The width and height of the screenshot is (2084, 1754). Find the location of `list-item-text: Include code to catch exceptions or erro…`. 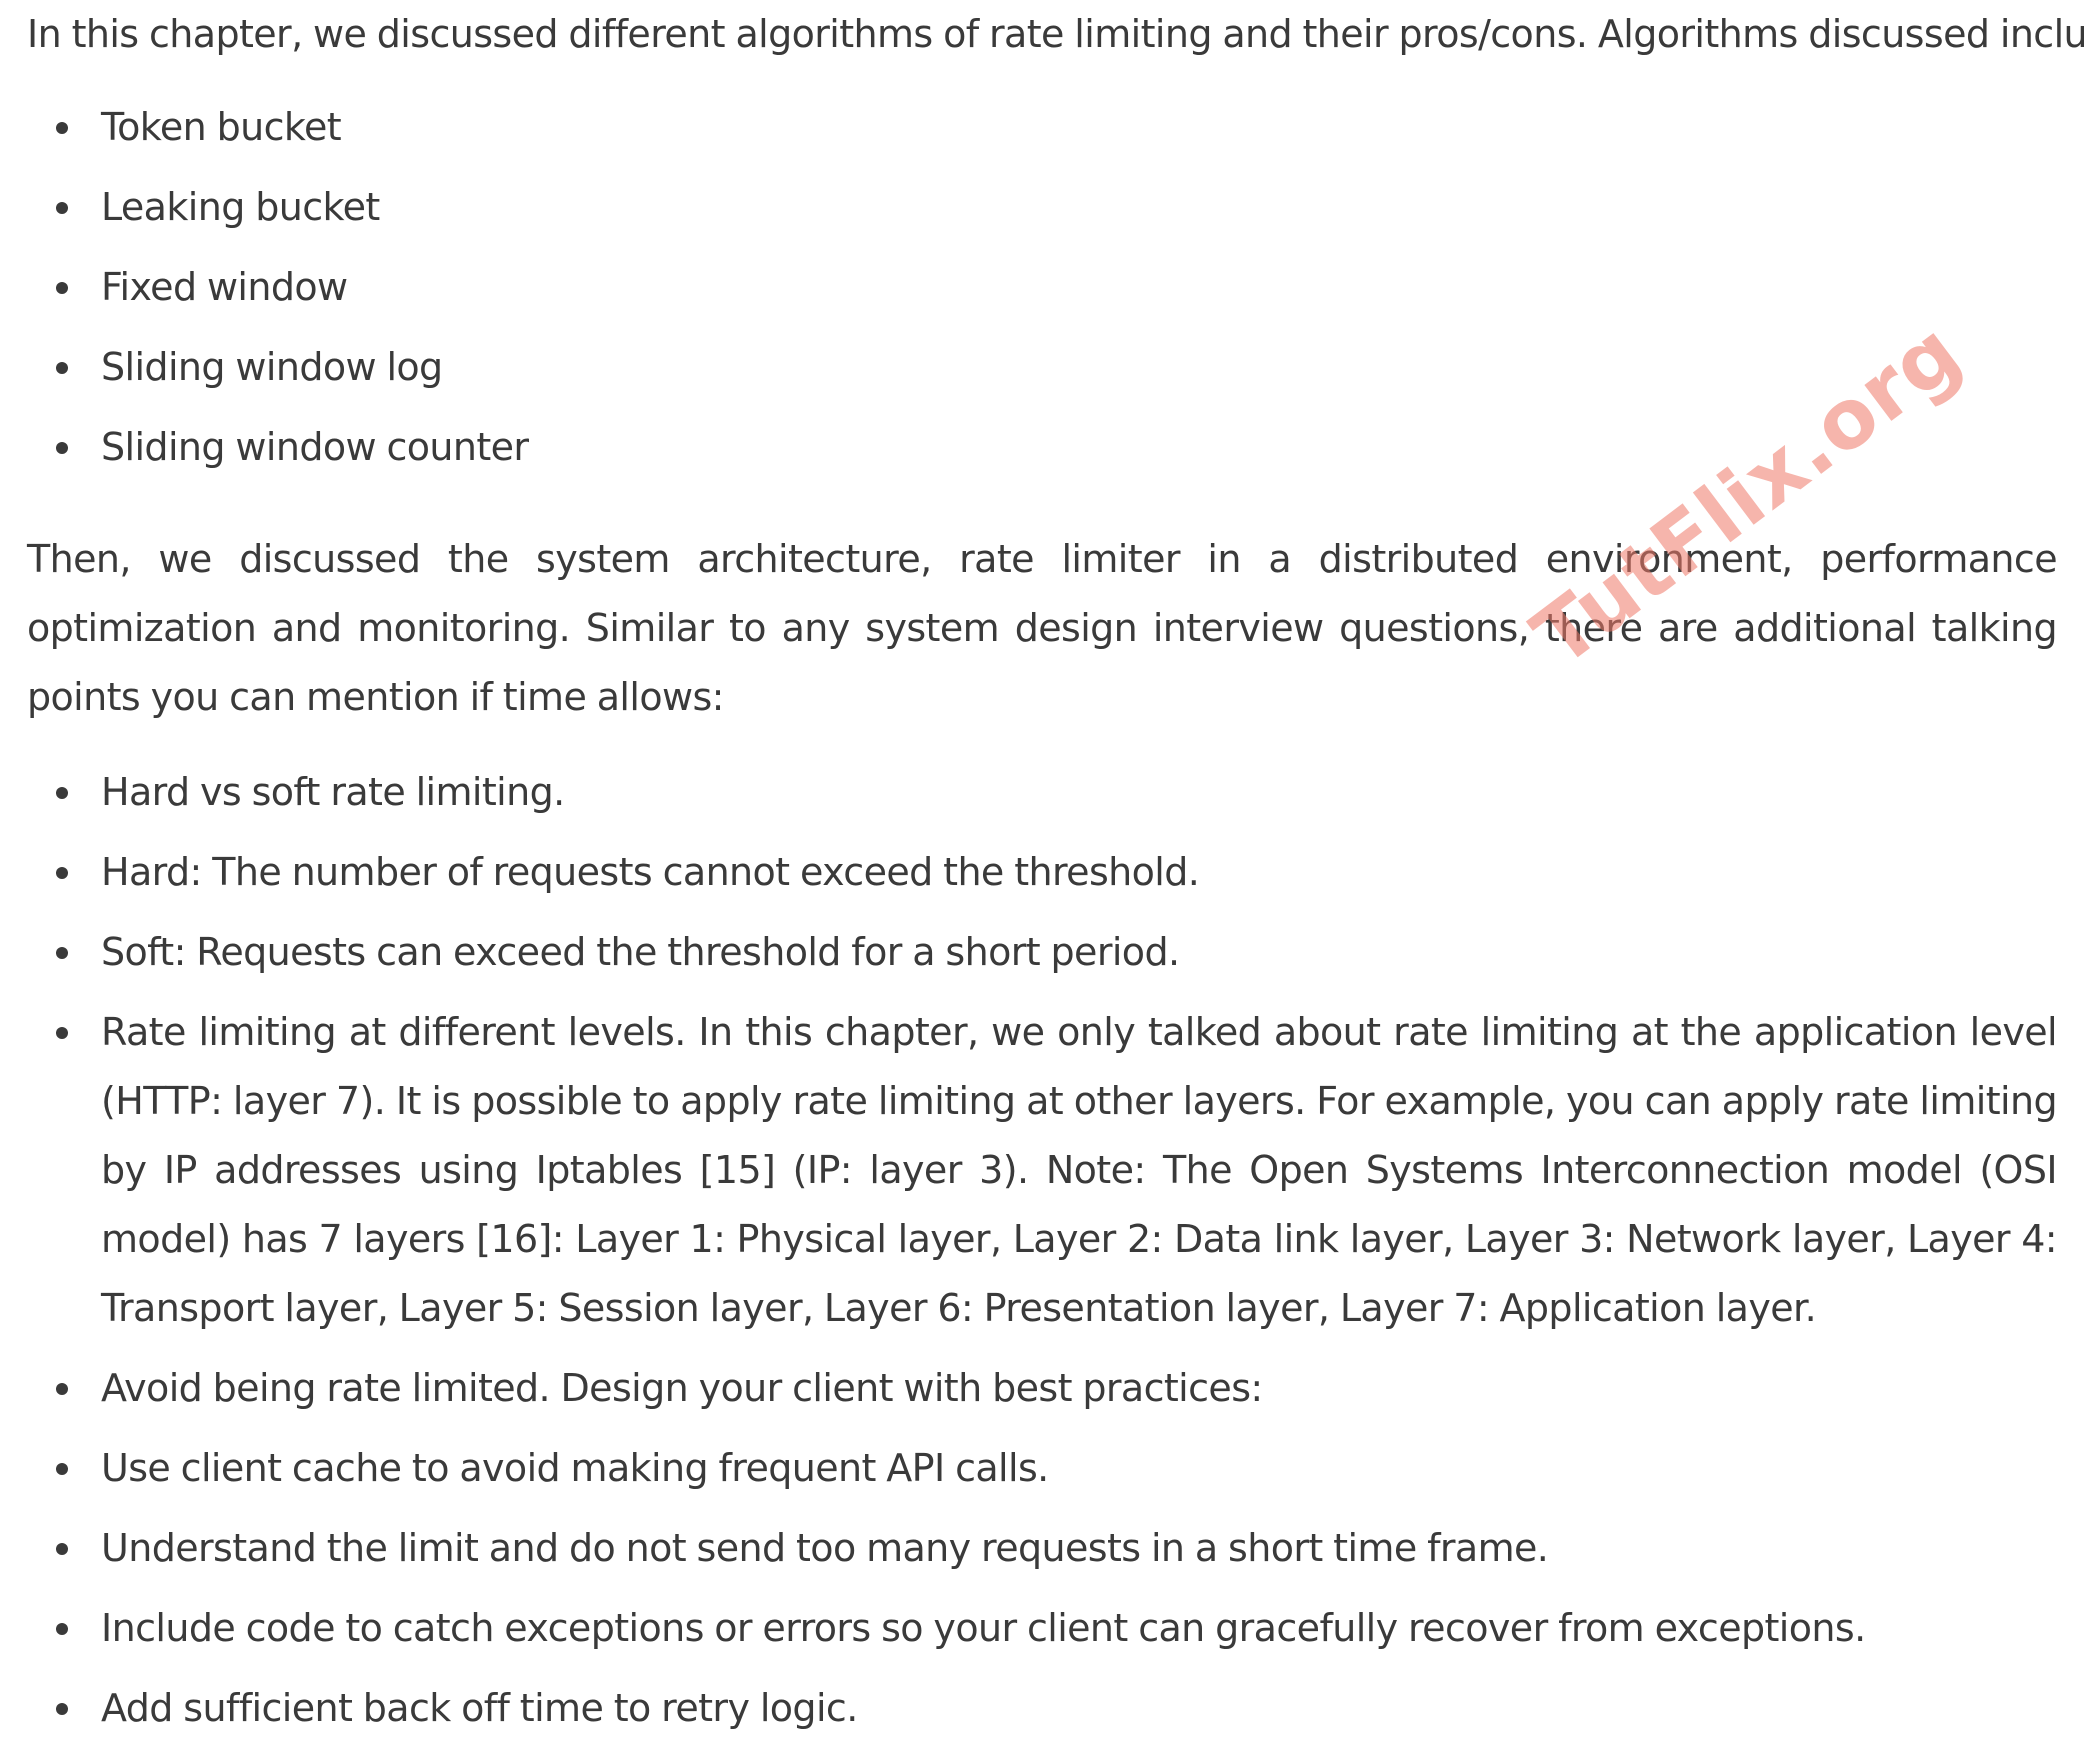

list-item-text: Include code to catch exceptions or erro… is located at coordinates (983, 1628).